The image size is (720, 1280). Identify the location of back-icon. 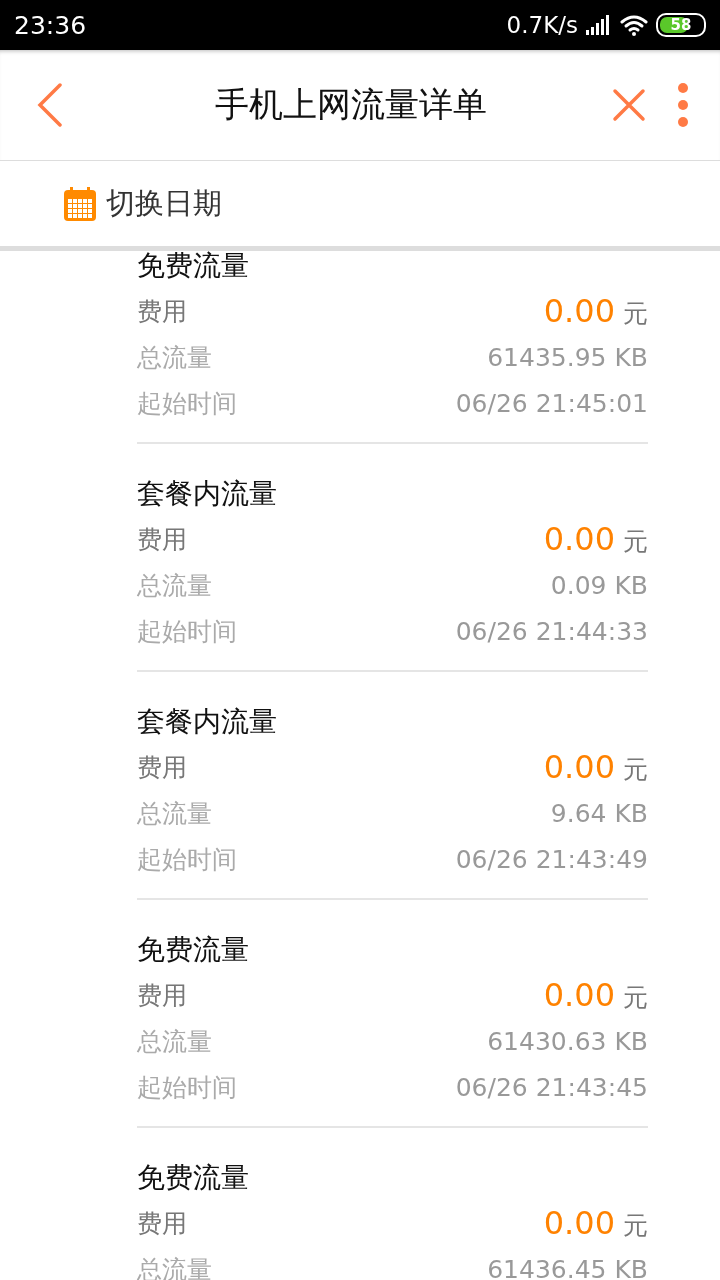
(50, 105).